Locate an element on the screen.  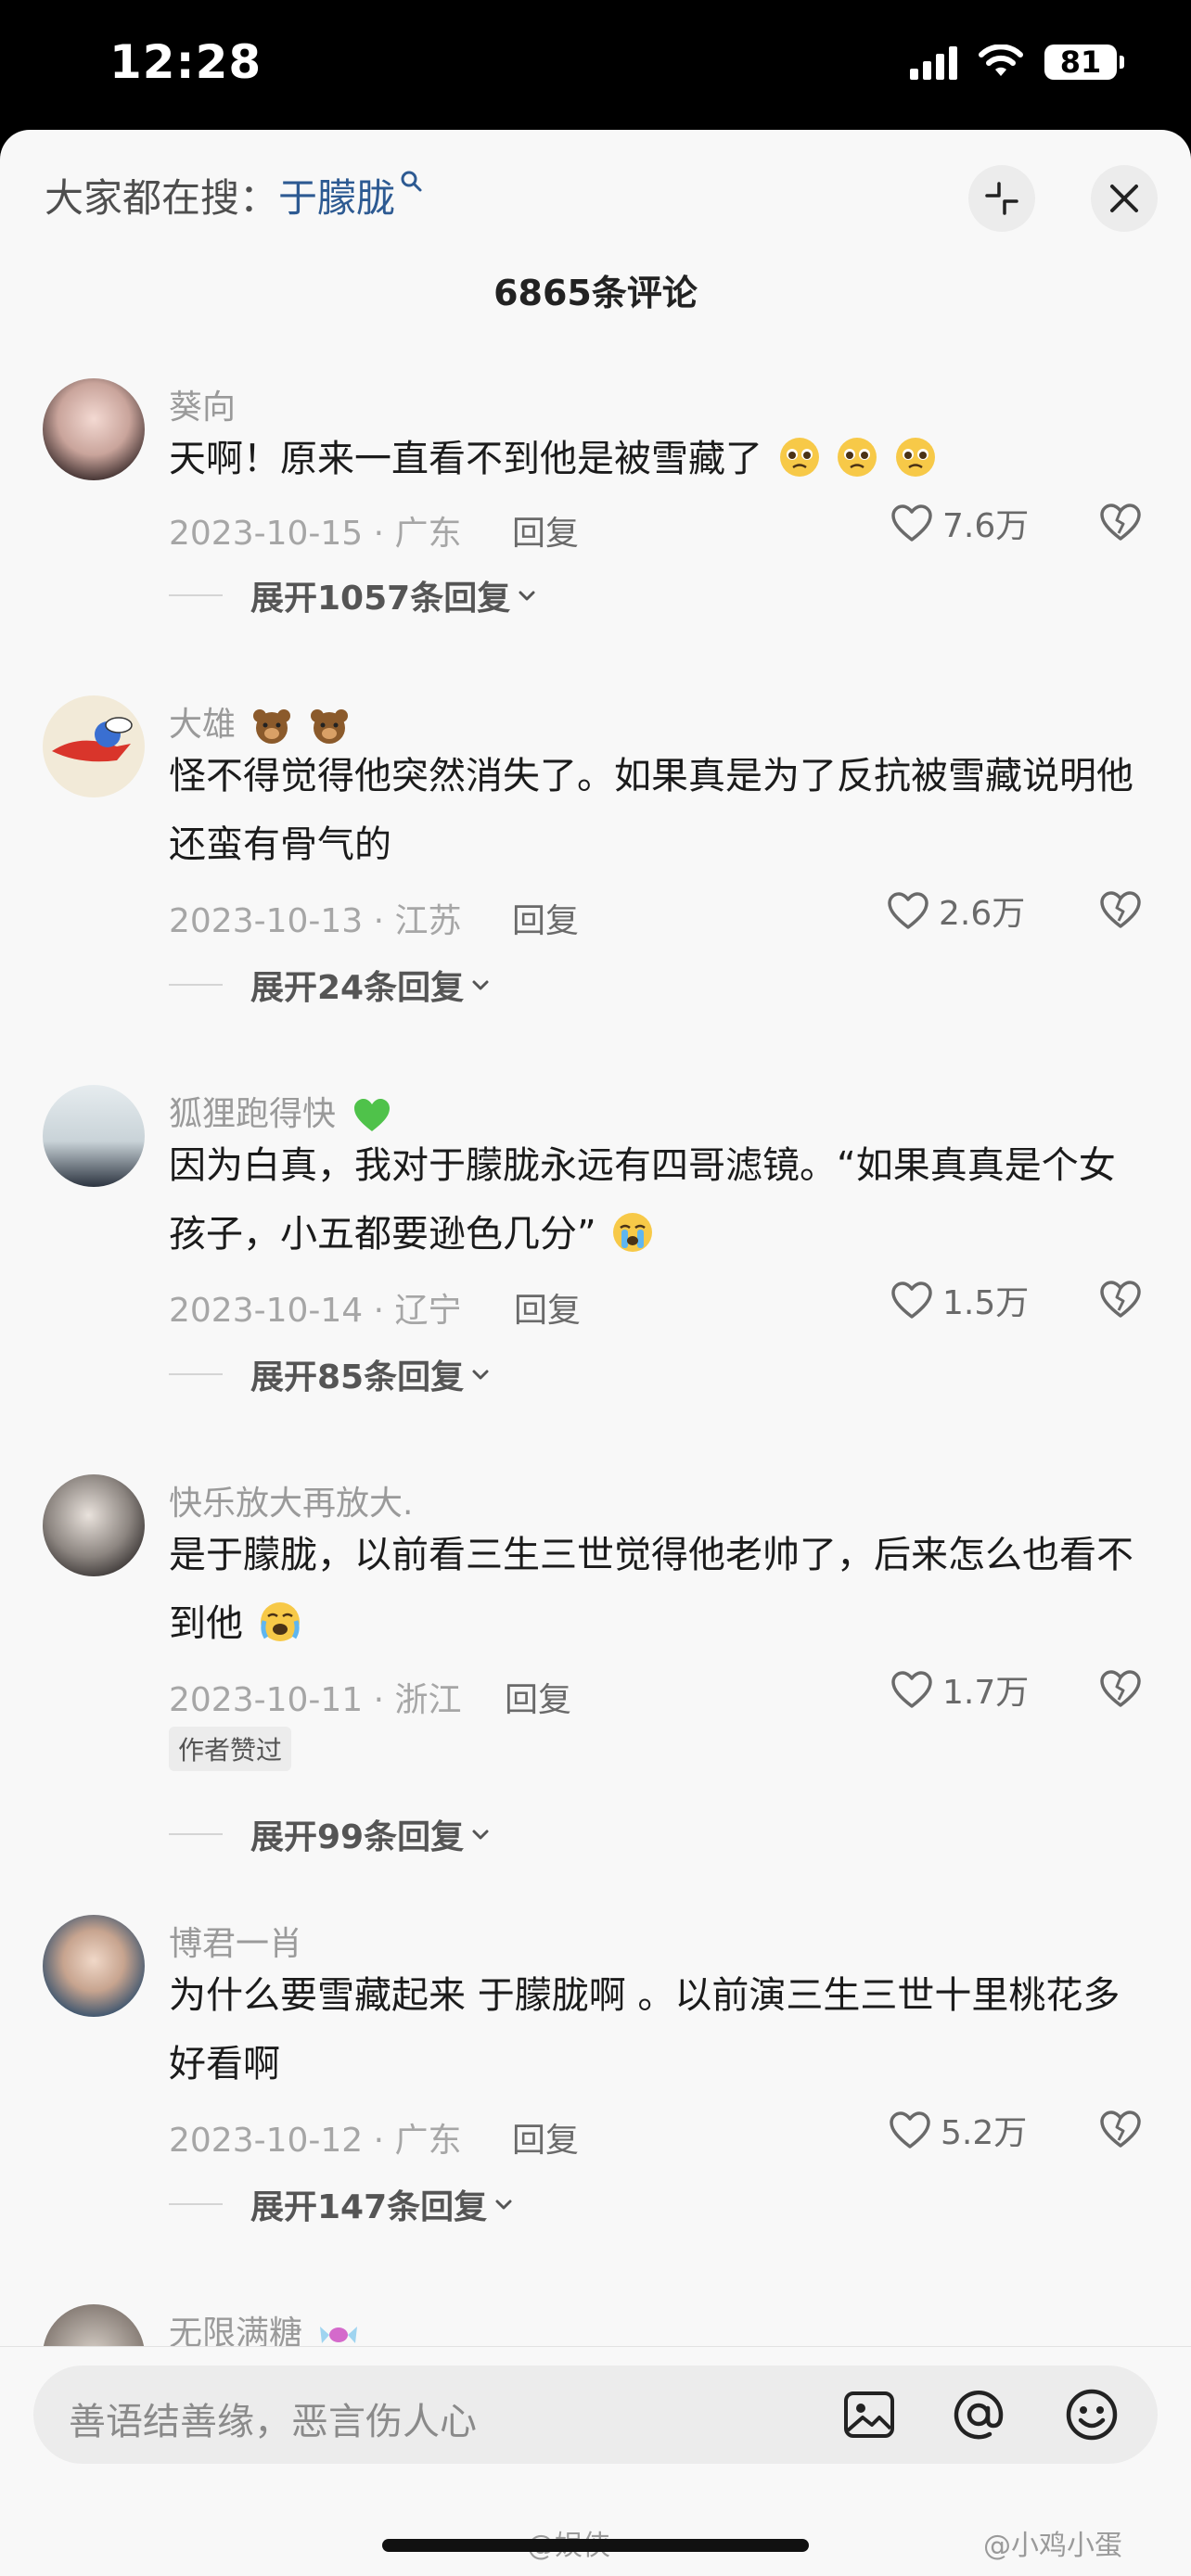
emoji-icon is located at coordinates (1092, 2414).